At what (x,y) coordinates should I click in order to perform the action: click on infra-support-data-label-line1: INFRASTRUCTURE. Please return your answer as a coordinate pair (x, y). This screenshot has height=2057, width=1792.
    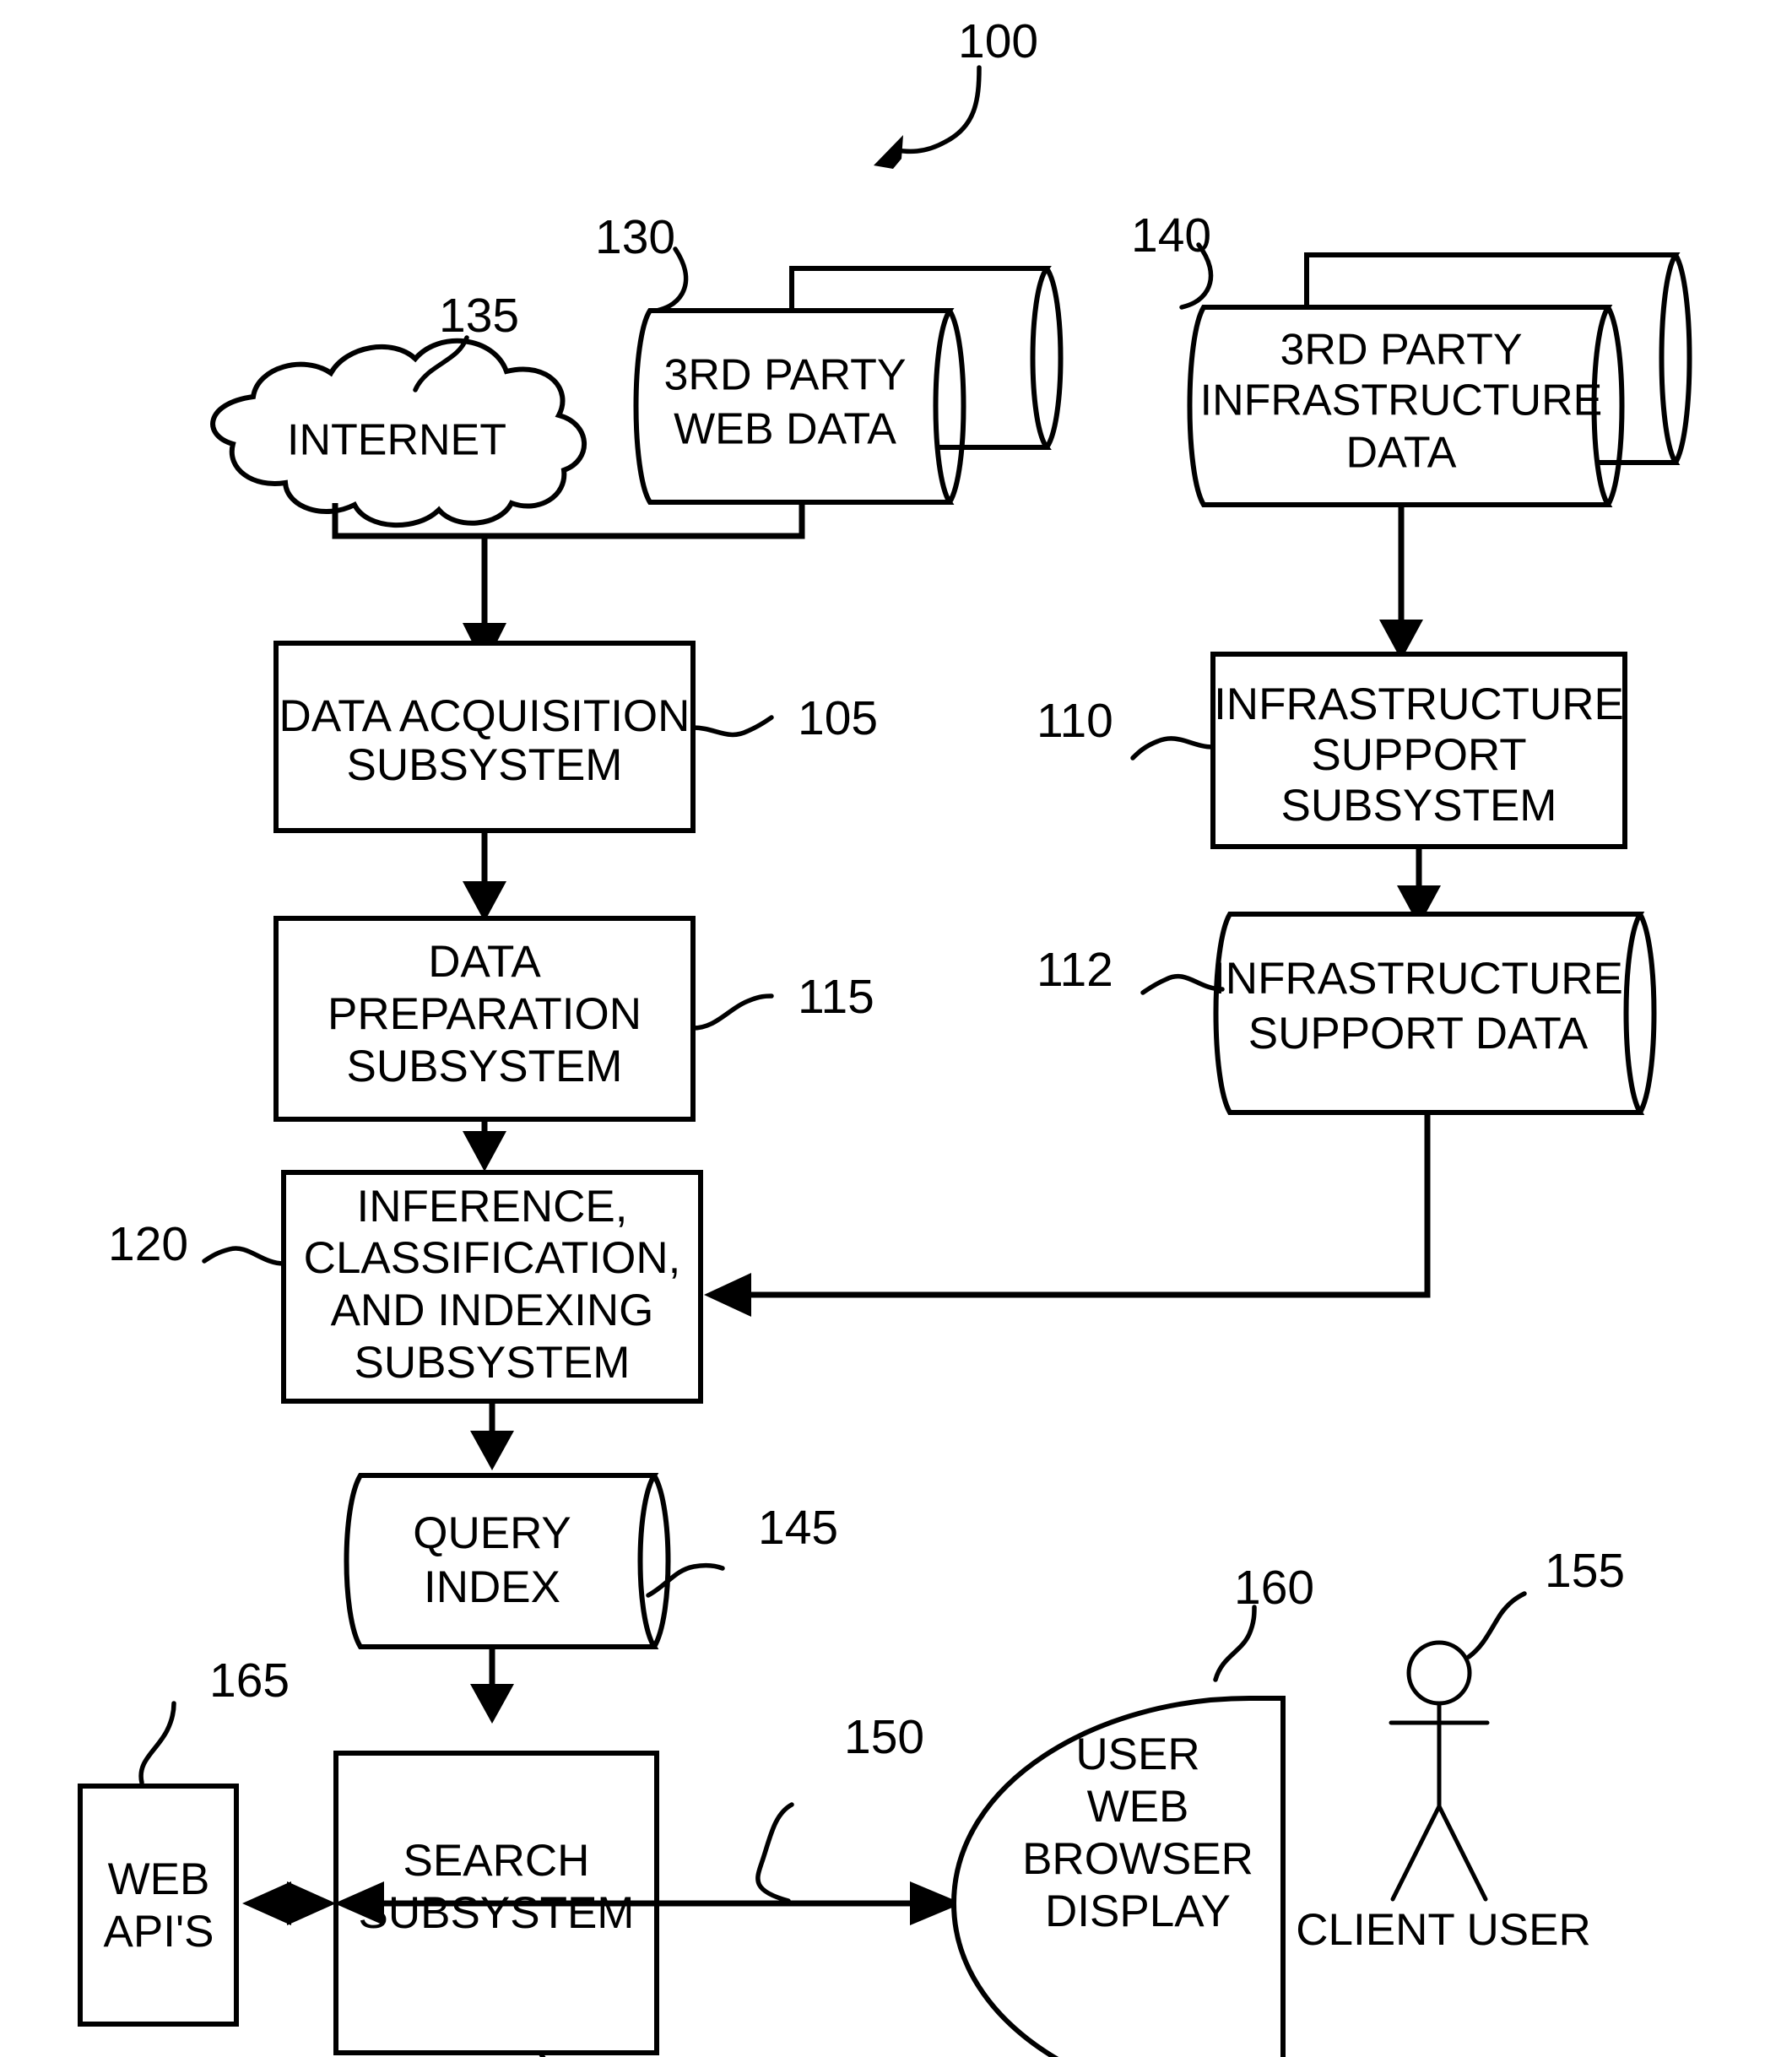
    Looking at the image, I should click on (1418, 979).